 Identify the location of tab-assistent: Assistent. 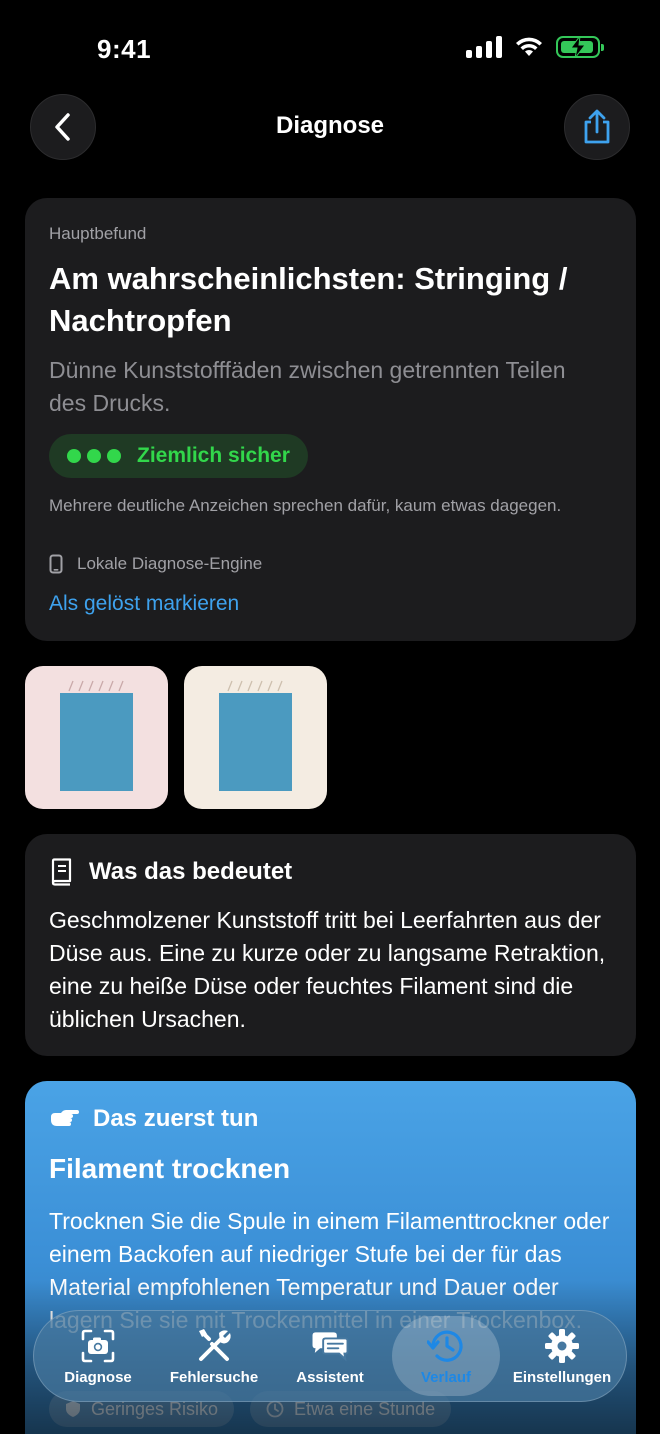
(330, 1356).